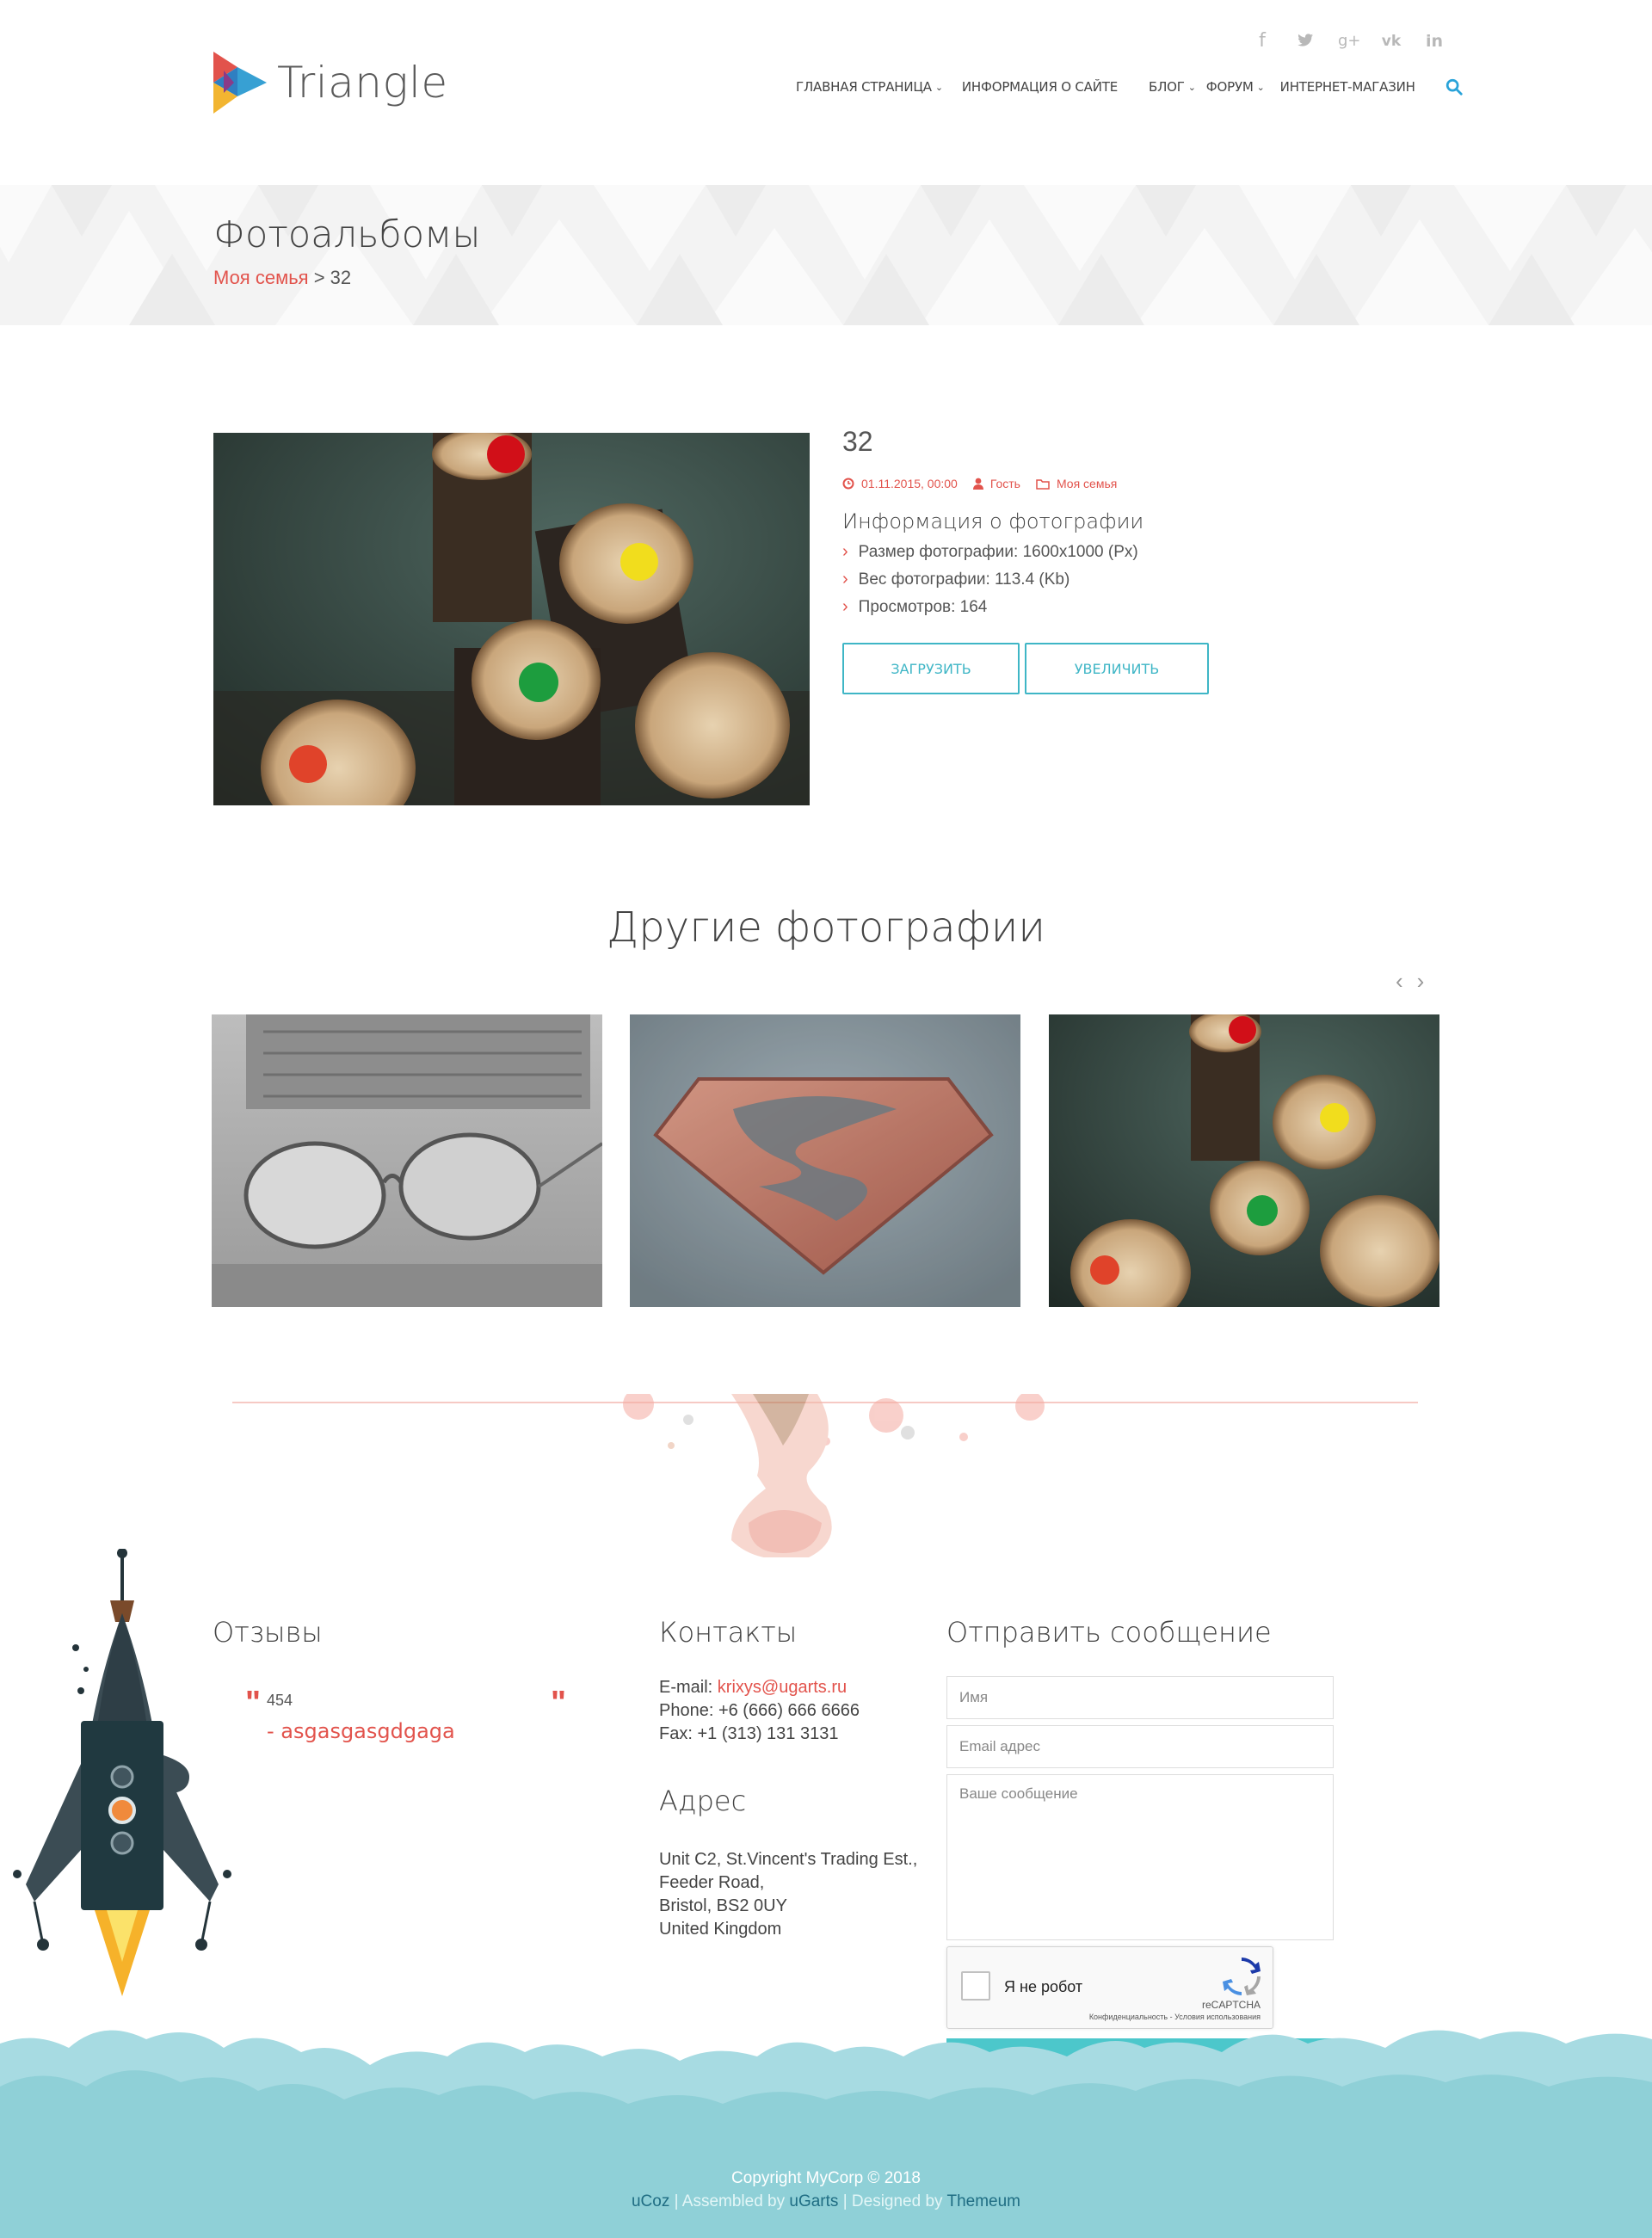 The height and width of the screenshot is (2238, 1652). What do you see at coordinates (253, 1703) in the screenshot?
I see `quote-open-icon: "` at bounding box center [253, 1703].